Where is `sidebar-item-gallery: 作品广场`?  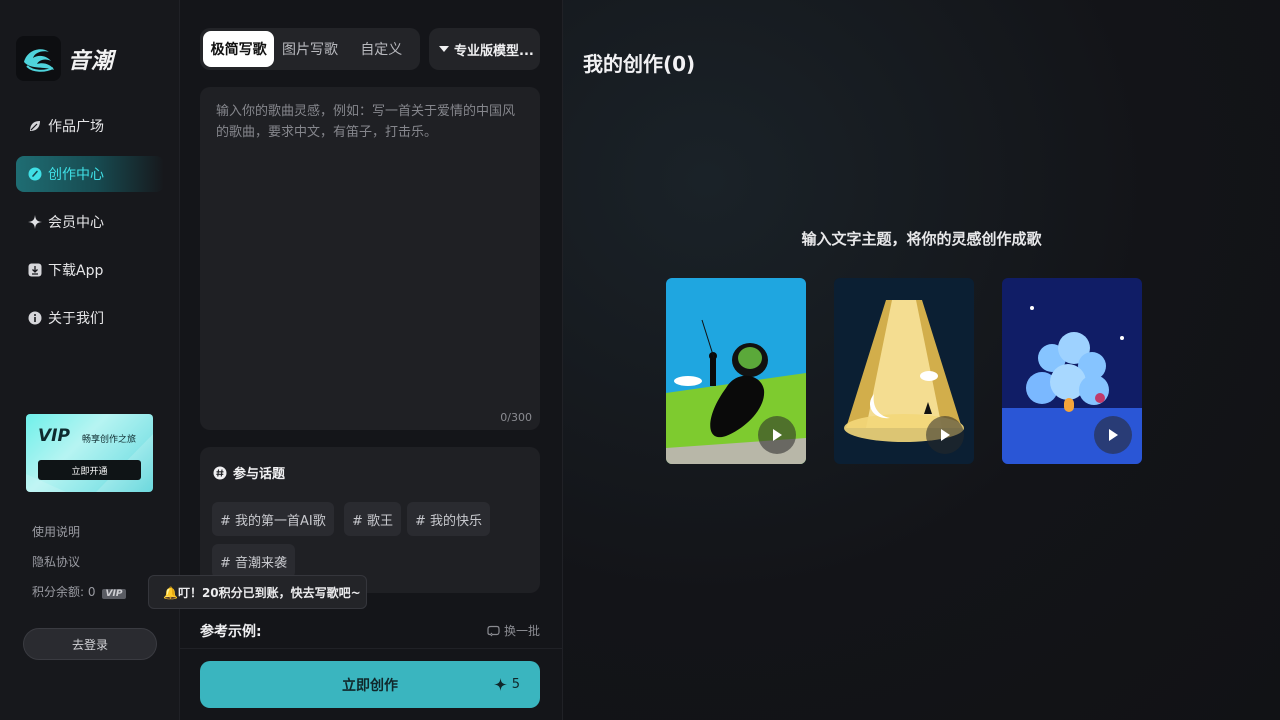
sidebar-item-gallery: 作品广场 is located at coordinates (90, 126).